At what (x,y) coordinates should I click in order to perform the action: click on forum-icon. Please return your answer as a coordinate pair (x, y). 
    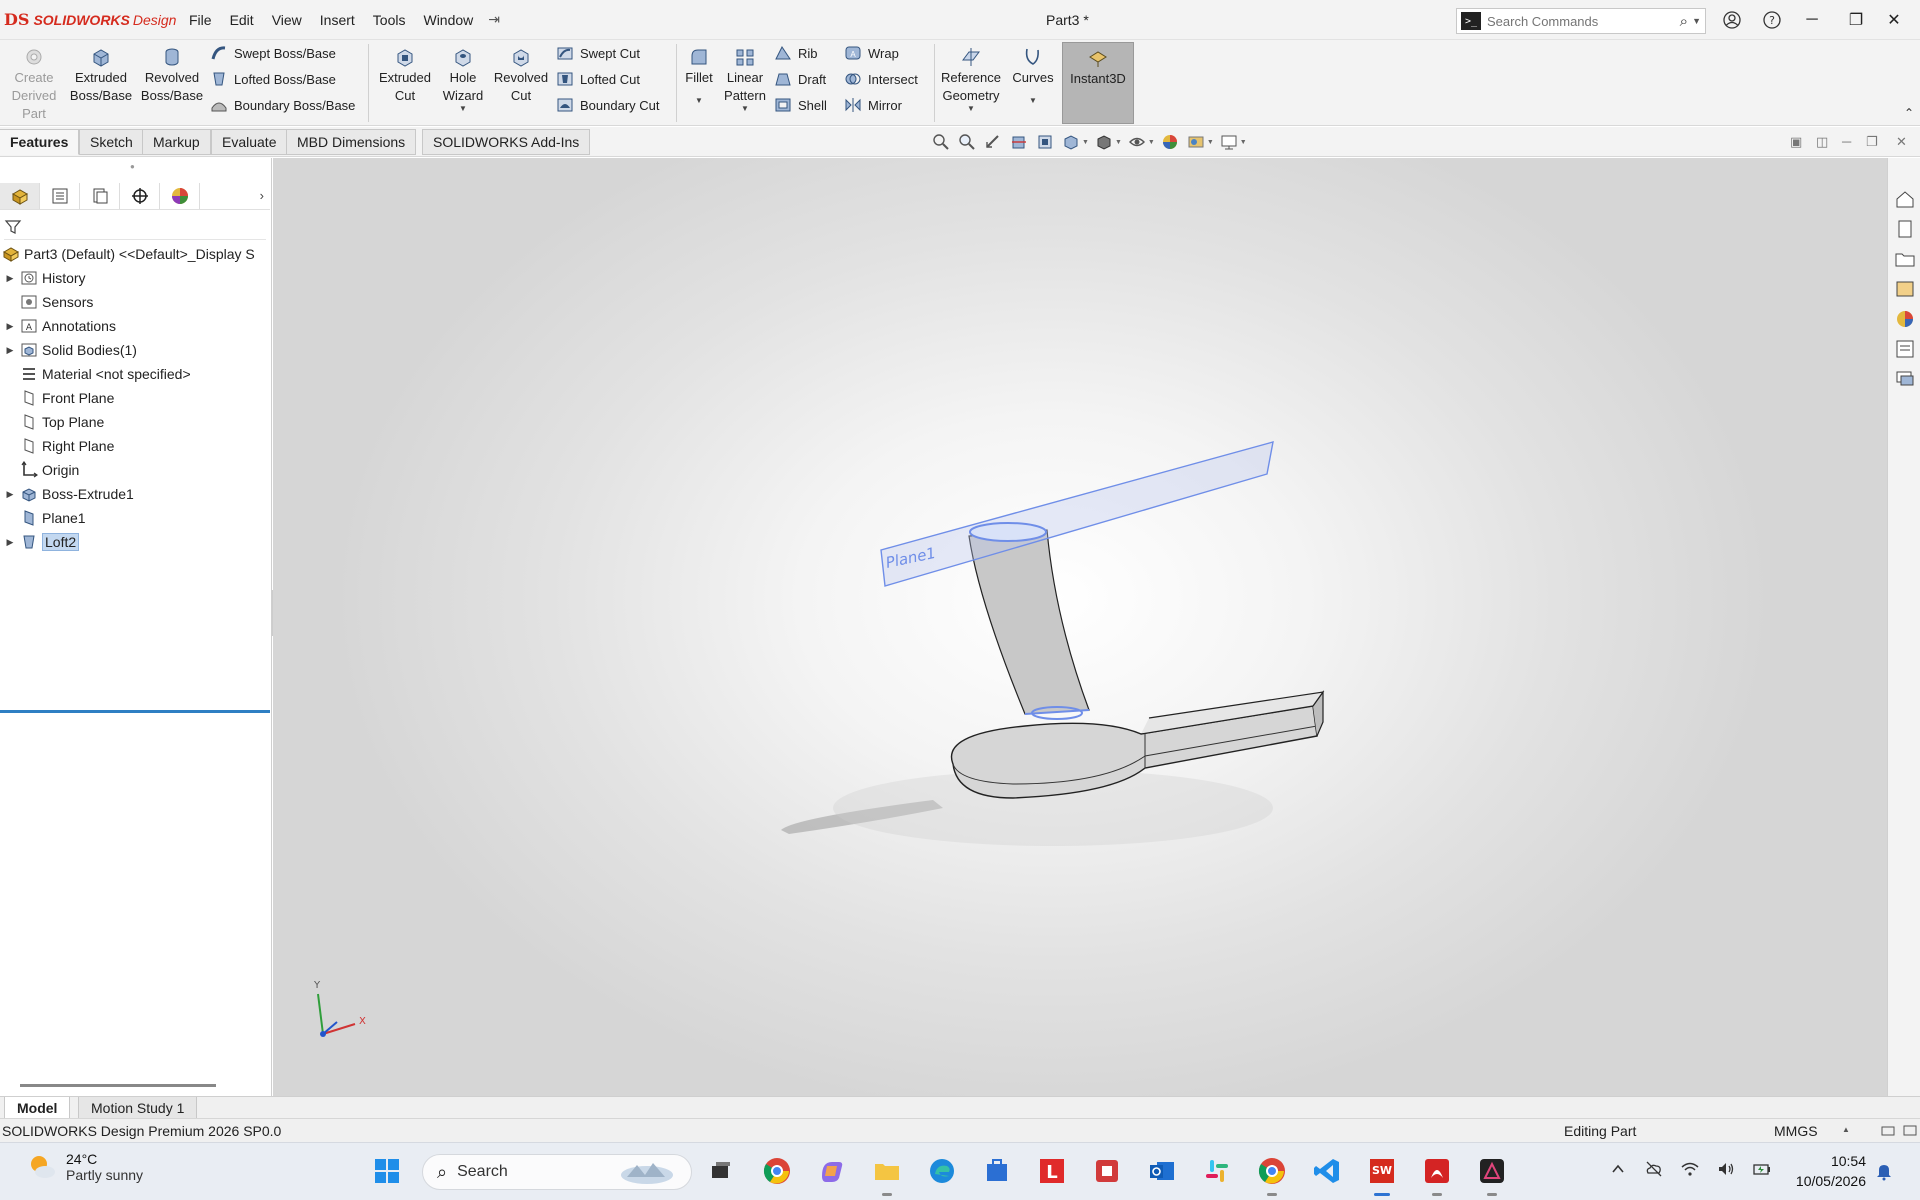
    Looking at the image, I should click on (1905, 379).